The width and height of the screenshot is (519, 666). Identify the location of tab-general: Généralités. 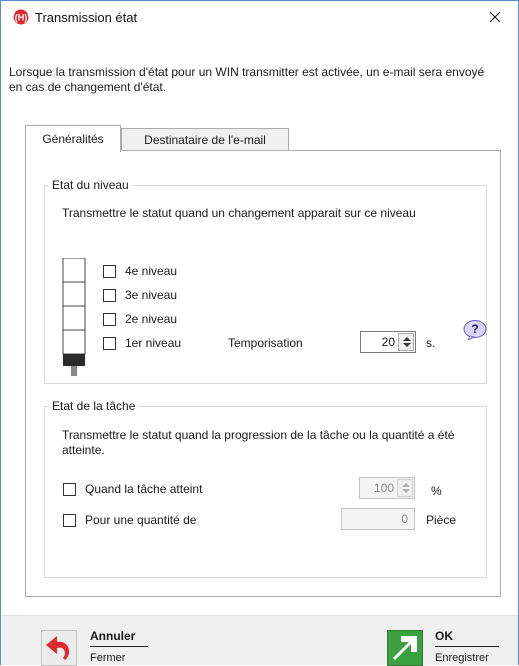
(73, 138).